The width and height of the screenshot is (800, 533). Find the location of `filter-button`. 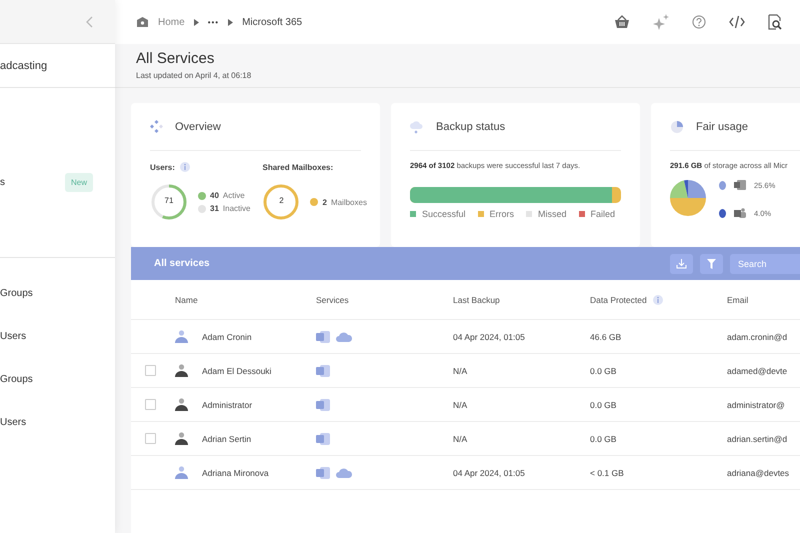

filter-button is located at coordinates (711, 264).